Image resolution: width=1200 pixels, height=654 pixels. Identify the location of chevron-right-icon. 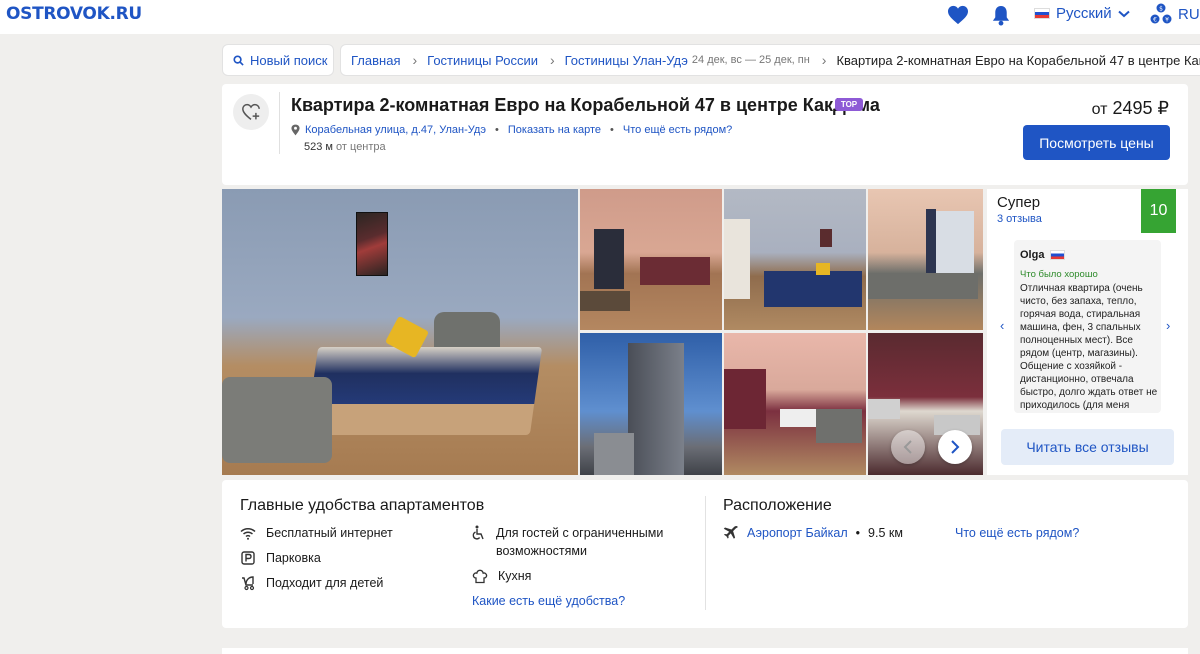
(955, 447).